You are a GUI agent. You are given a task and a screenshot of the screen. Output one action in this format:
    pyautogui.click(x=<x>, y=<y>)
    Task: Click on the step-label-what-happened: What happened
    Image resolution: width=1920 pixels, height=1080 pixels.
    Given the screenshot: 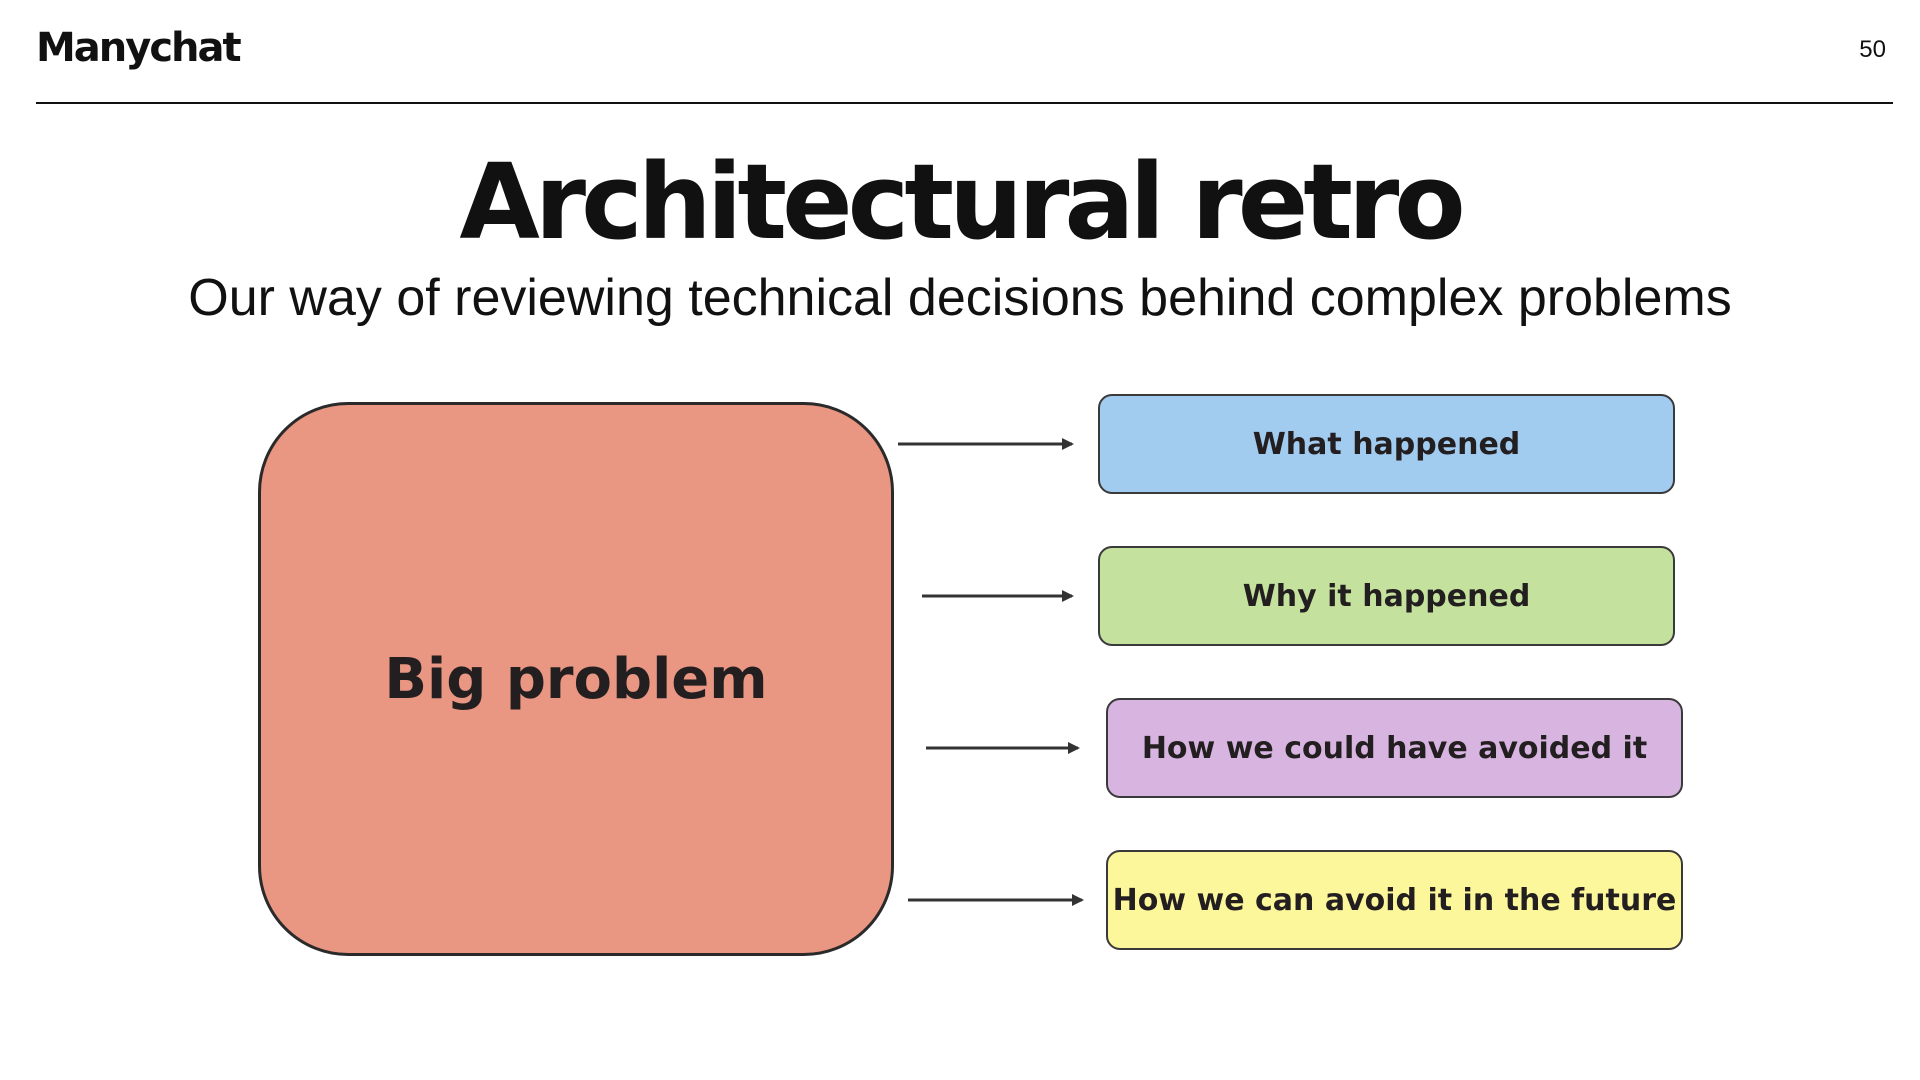 What is the action you would take?
    pyautogui.click(x=1386, y=444)
    